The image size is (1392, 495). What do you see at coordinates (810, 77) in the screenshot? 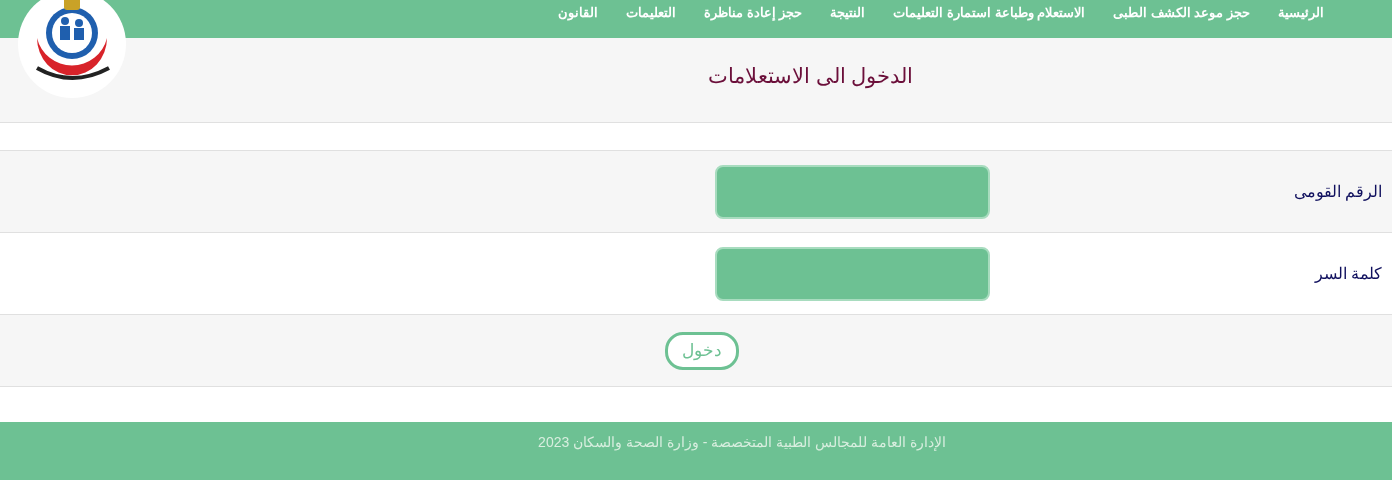
I see `page-title: الدخول الى الاستعلامات` at bounding box center [810, 77].